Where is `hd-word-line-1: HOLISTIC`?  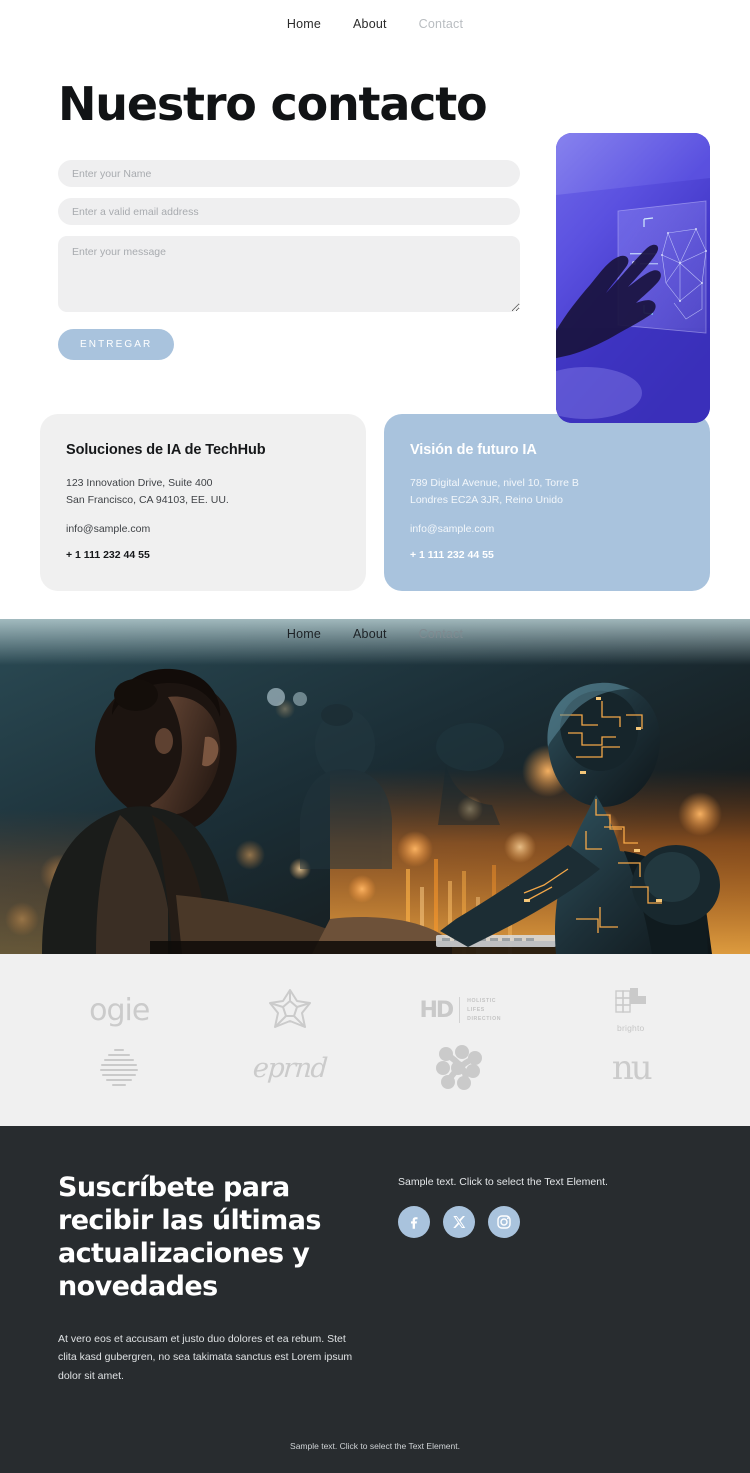 hd-word-line-1: HOLISTIC is located at coordinates (482, 1001).